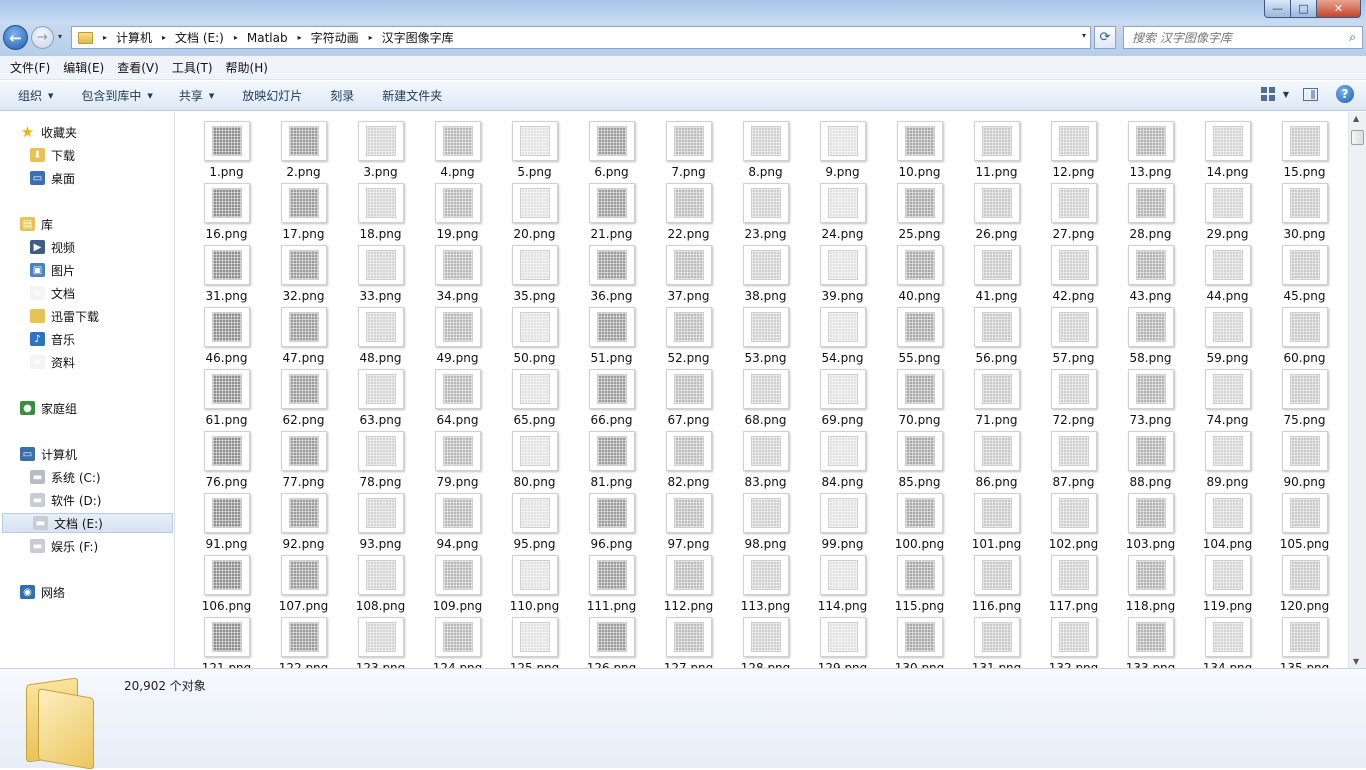 The image size is (1366, 770). What do you see at coordinates (688, 585) in the screenshot?
I see `file-item: 112.png` at bounding box center [688, 585].